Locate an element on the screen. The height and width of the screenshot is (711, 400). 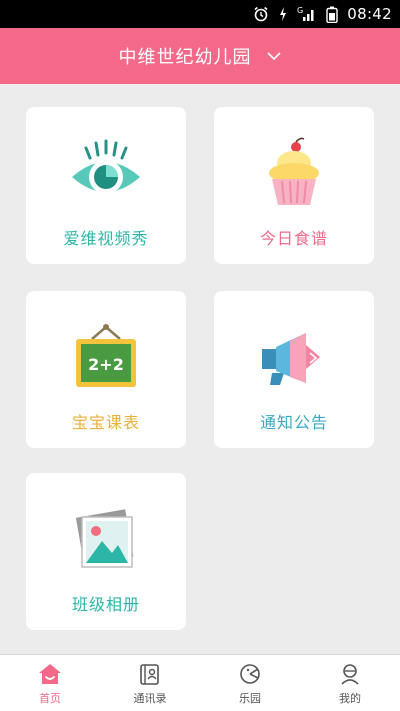
svg-text: G is located at coordinates (300, 10).